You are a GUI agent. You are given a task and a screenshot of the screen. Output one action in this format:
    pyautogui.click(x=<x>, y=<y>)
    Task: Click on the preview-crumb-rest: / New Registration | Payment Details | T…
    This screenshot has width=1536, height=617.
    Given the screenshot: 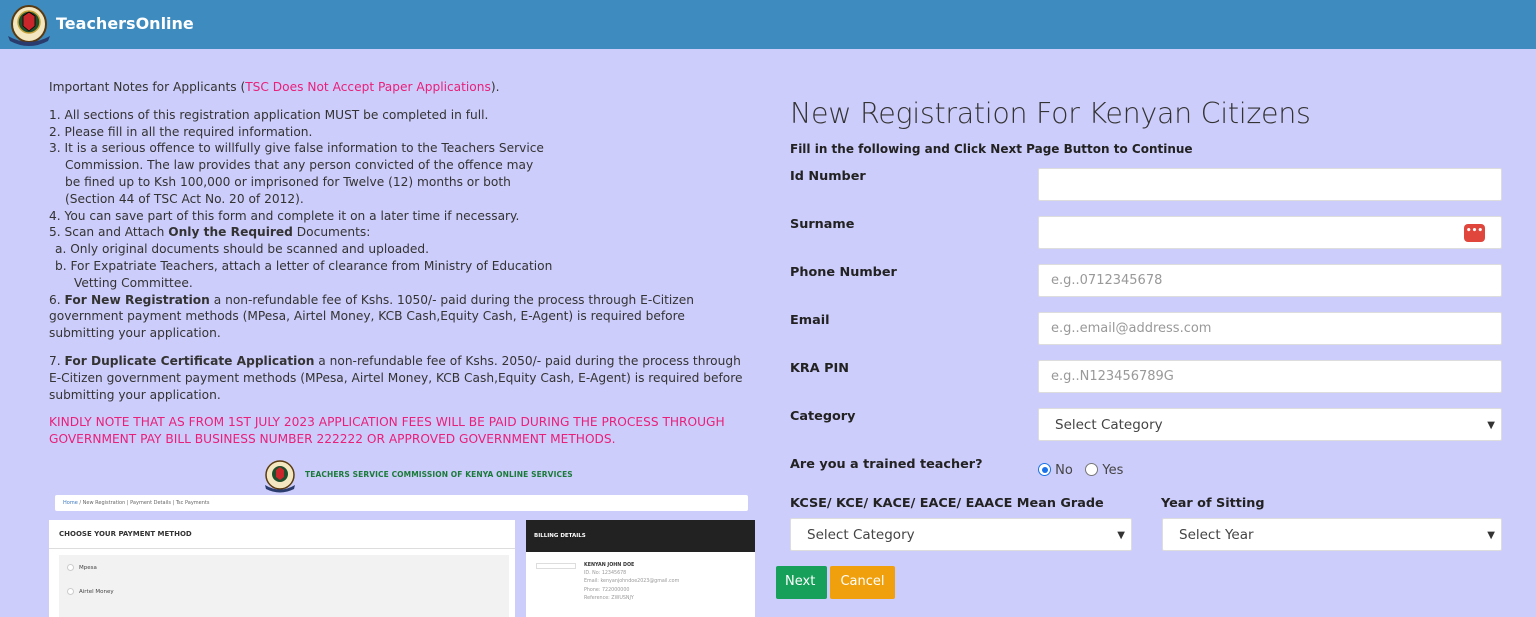 What is the action you would take?
    pyautogui.click(x=143, y=503)
    